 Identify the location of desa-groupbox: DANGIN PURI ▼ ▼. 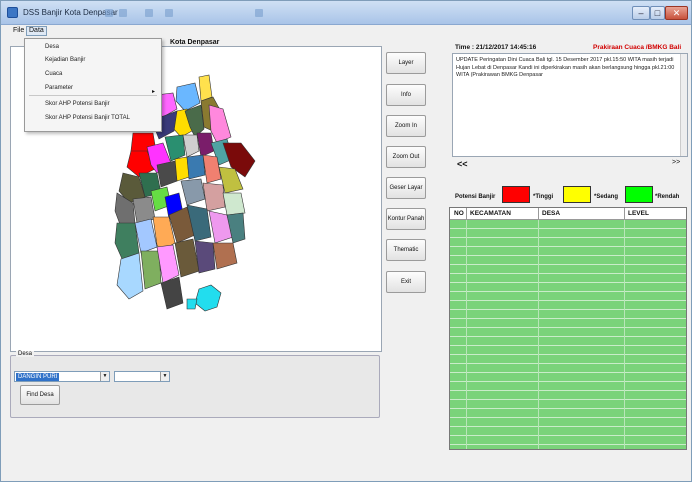
(195, 386).